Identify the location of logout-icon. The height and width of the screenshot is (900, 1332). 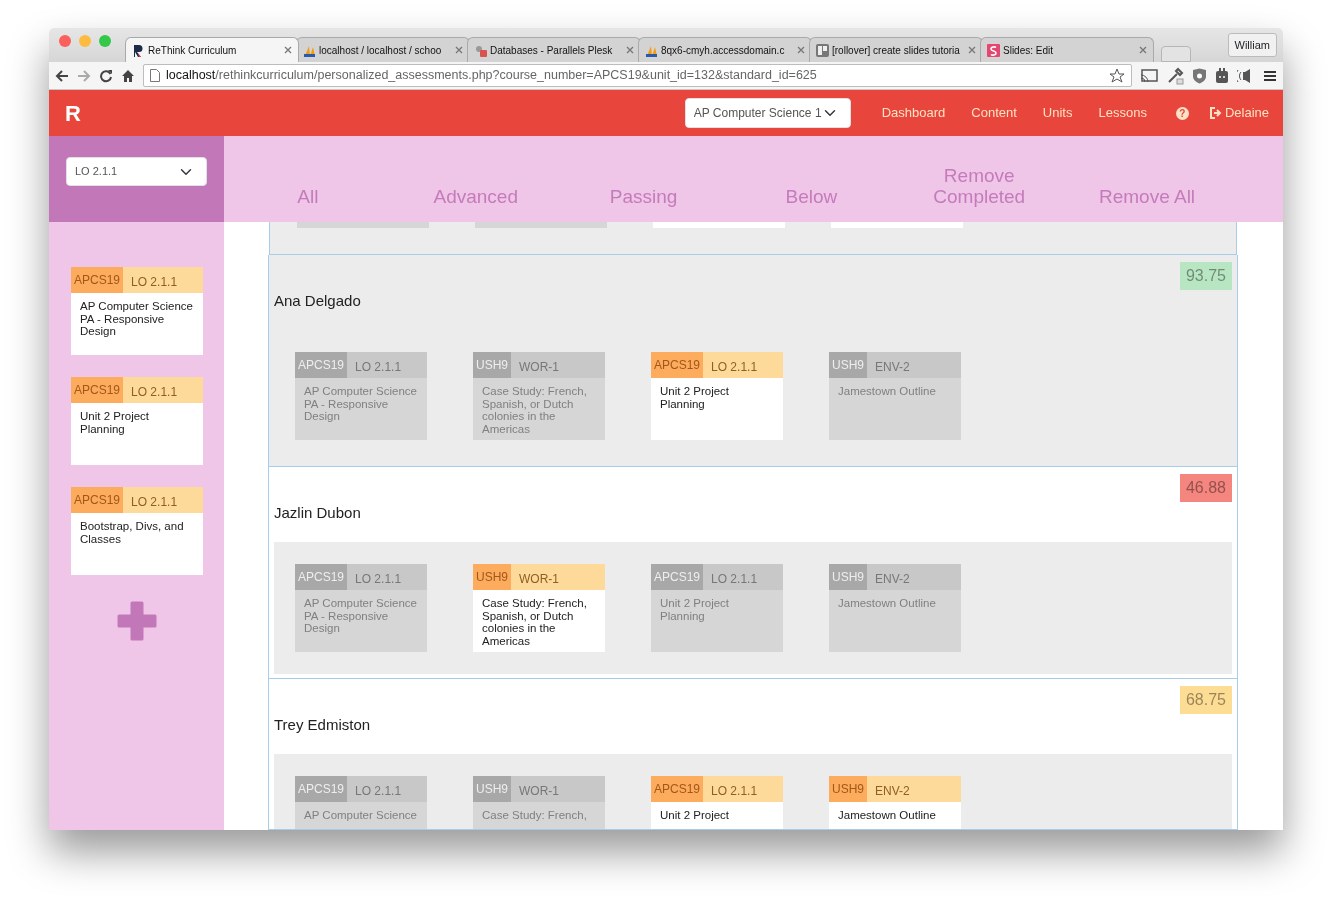
(1215, 113).